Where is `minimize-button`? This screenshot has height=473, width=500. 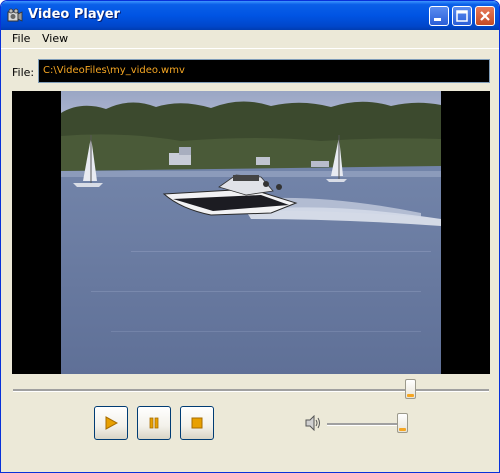
minimize-button is located at coordinates (439, 16).